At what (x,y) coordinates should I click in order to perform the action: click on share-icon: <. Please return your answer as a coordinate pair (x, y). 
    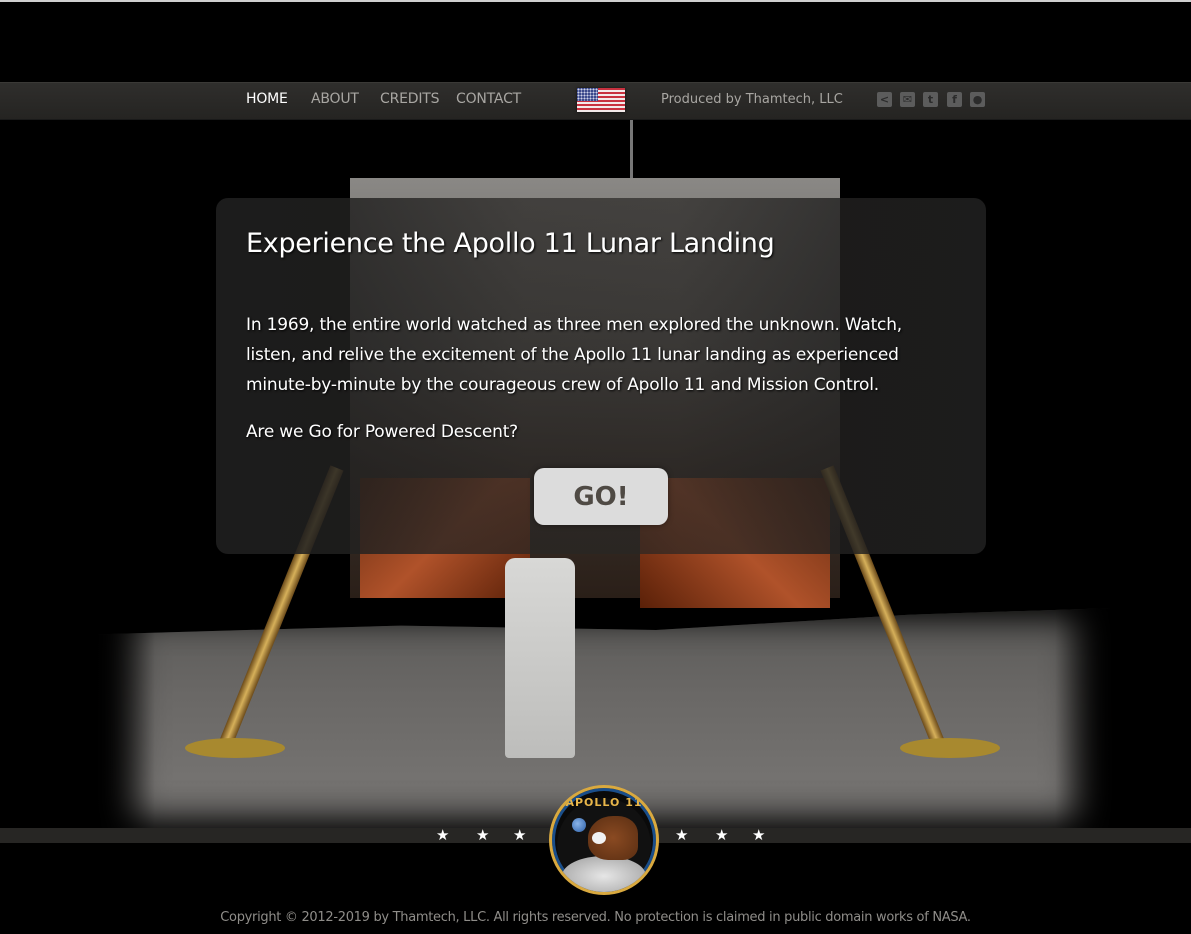
    Looking at the image, I should click on (884, 99).